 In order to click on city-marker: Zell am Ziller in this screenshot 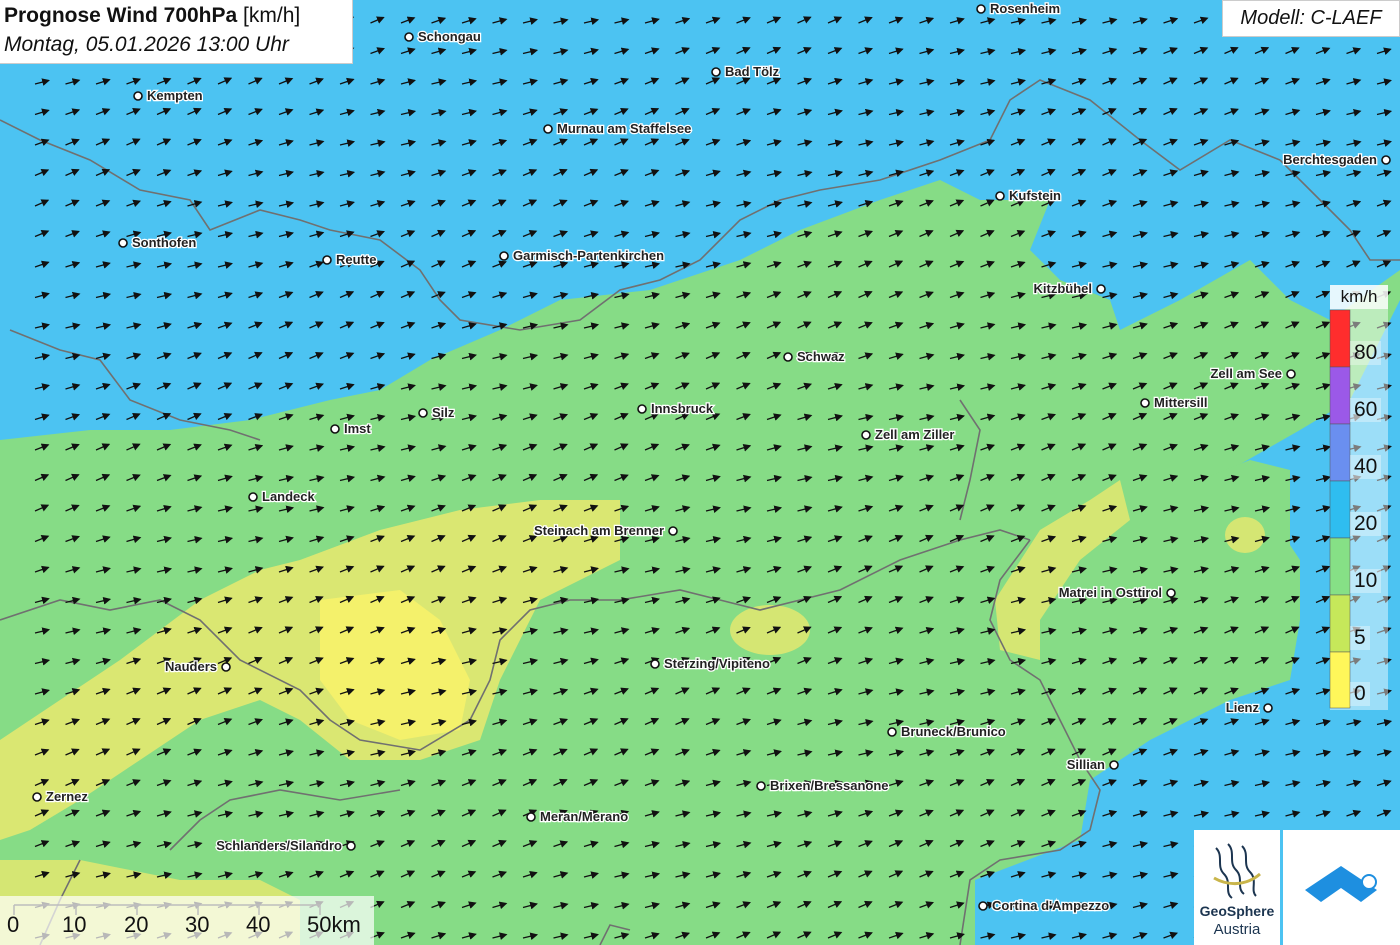, I will do `click(908, 434)`.